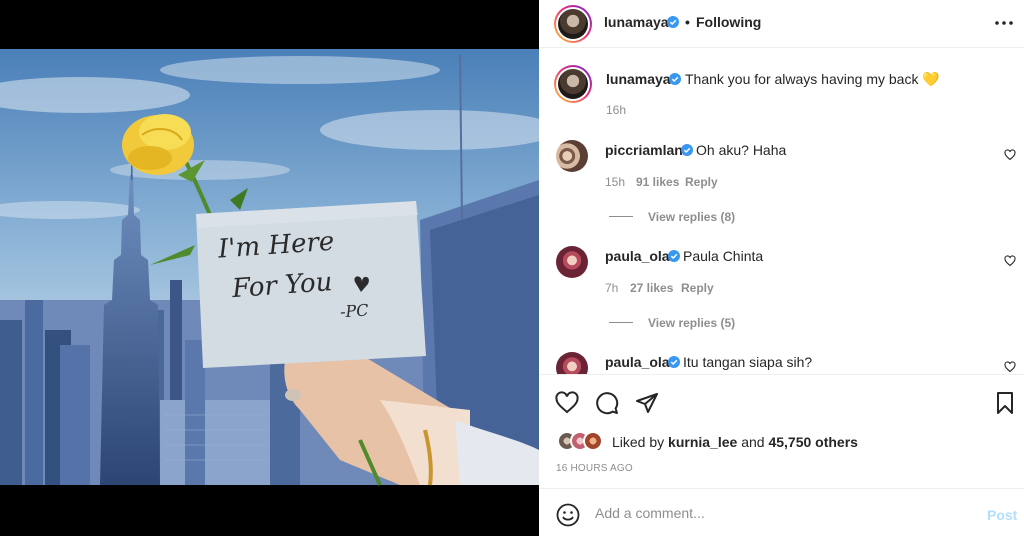 This screenshot has width=1024, height=536. What do you see at coordinates (615, 182) in the screenshot?
I see `comment-time: 15h` at bounding box center [615, 182].